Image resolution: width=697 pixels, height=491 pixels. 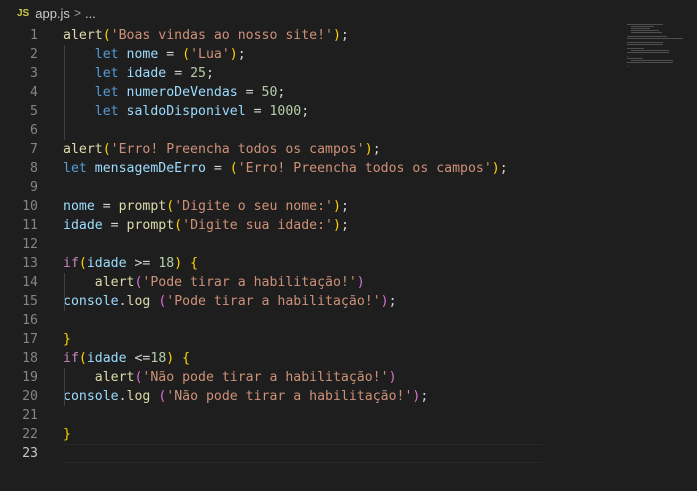 What do you see at coordinates (310, 434) in the screenshot?
I see `code-line: 22}` at bounding box center [310, 434].